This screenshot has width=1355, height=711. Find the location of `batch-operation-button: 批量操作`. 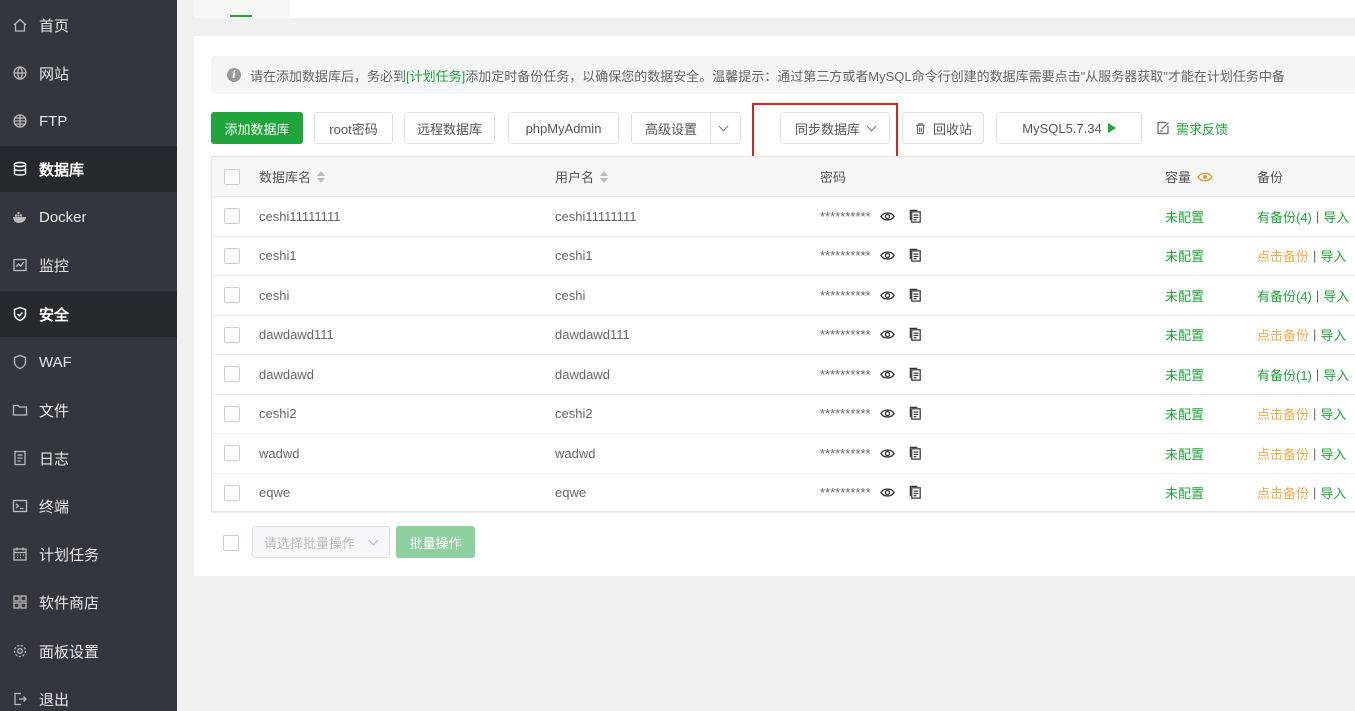

batch-operation-button: 批量操作 is located at coordinates (435, 542).